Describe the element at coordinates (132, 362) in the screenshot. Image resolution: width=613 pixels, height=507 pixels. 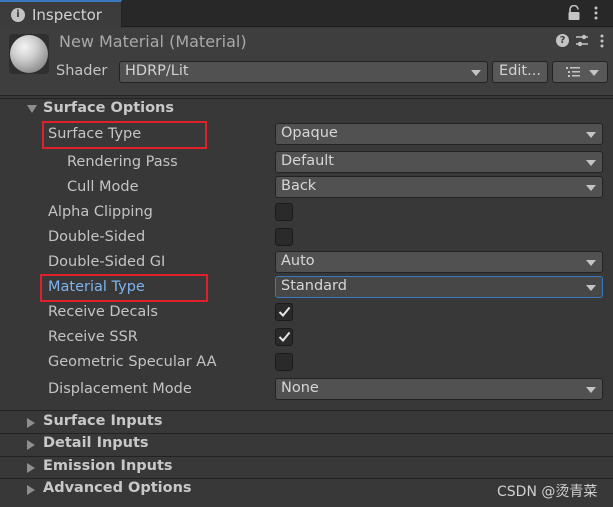
I see `geometric-specular-aa-label: Geometric Specular AA` at that location.